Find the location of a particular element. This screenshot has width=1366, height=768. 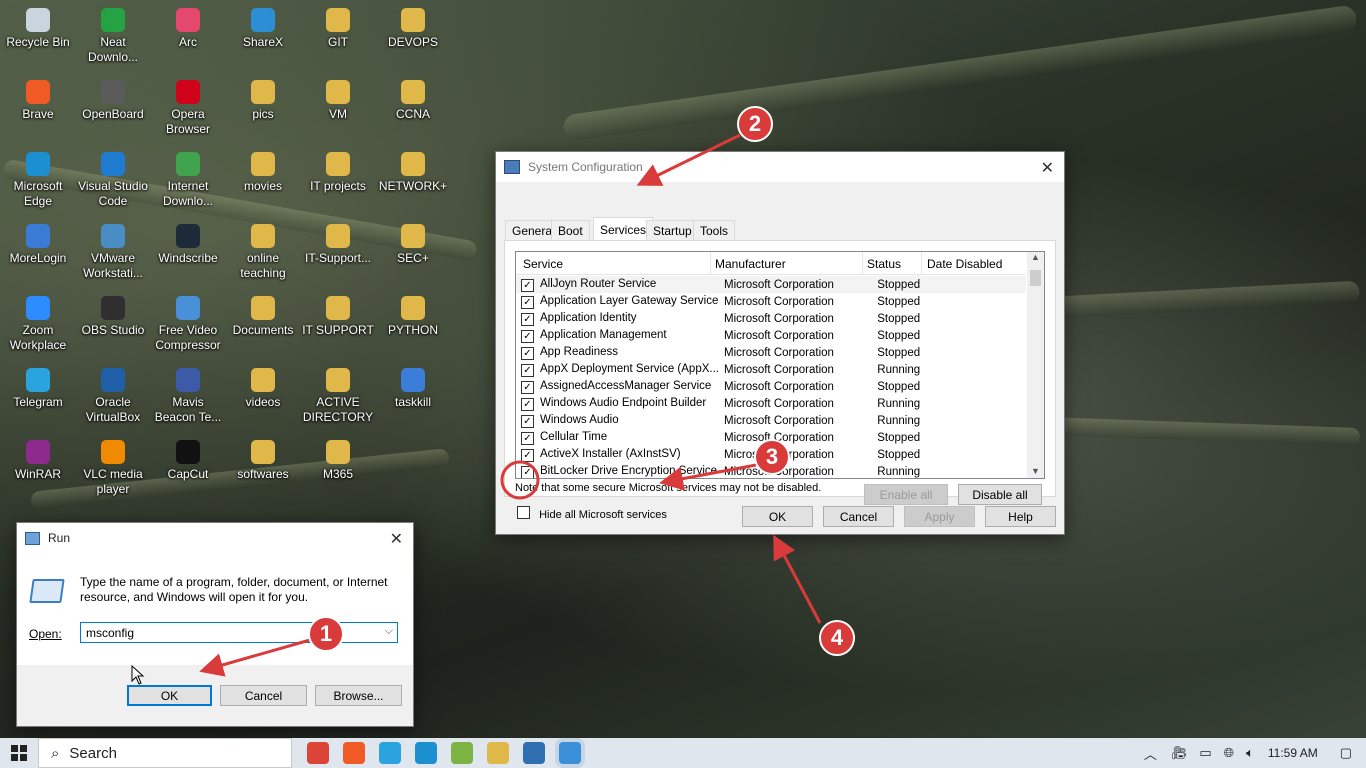

monitor-app-icon is located at coordinates (534, 753).